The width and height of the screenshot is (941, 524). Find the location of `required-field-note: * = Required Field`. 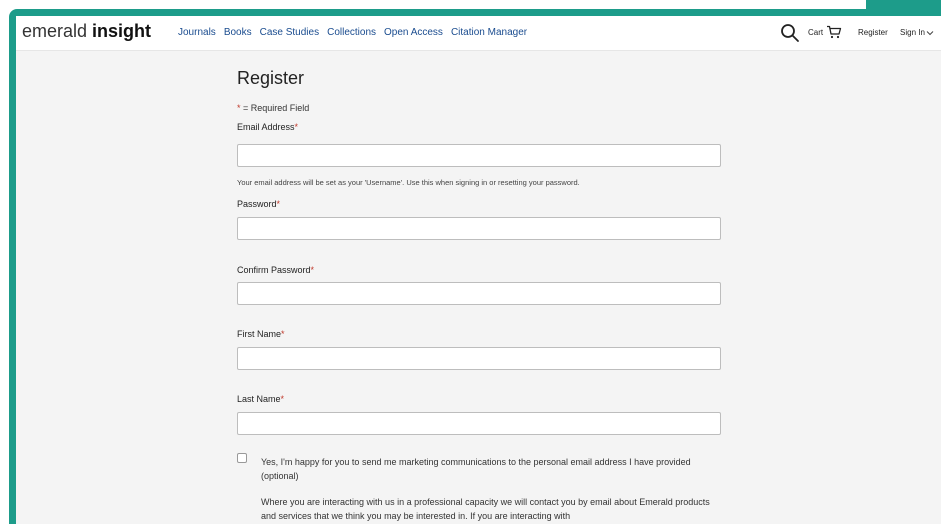

required-field-note: * = Required Field is located at coordinates (273, 108).